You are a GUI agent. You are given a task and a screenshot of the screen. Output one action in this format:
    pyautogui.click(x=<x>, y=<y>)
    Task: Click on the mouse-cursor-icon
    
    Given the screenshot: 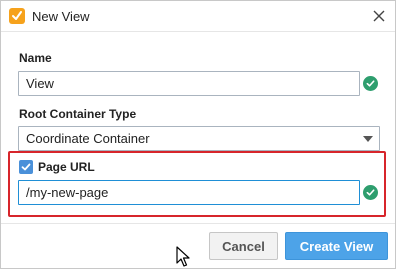 What is the action you would take?
    pyautogui.click(x=183, y=256)
    